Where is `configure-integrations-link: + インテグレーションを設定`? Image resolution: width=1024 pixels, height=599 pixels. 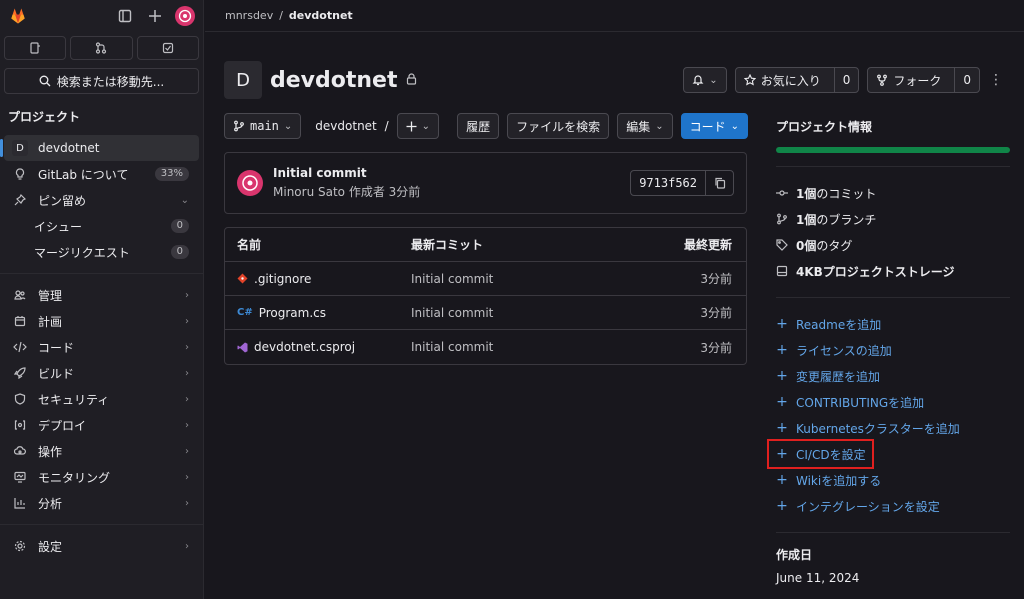 configure-integrations-link: + インテグレーションを設定 is located at coordinates (893, 506).